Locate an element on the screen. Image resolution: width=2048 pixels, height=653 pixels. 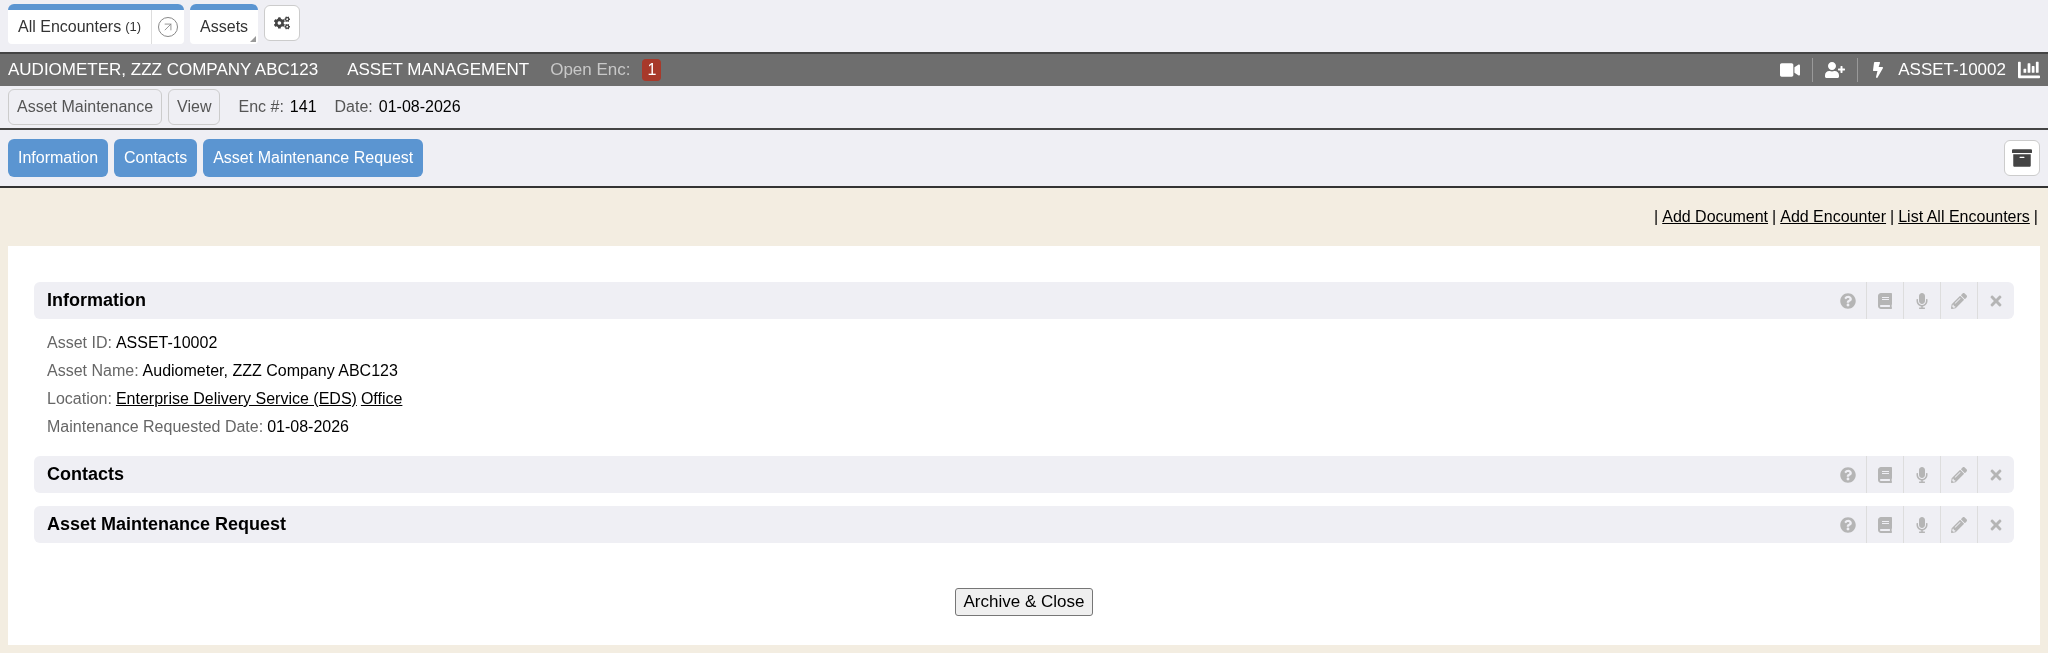
action-link: Add Document is located at coordinates (1715, 217).